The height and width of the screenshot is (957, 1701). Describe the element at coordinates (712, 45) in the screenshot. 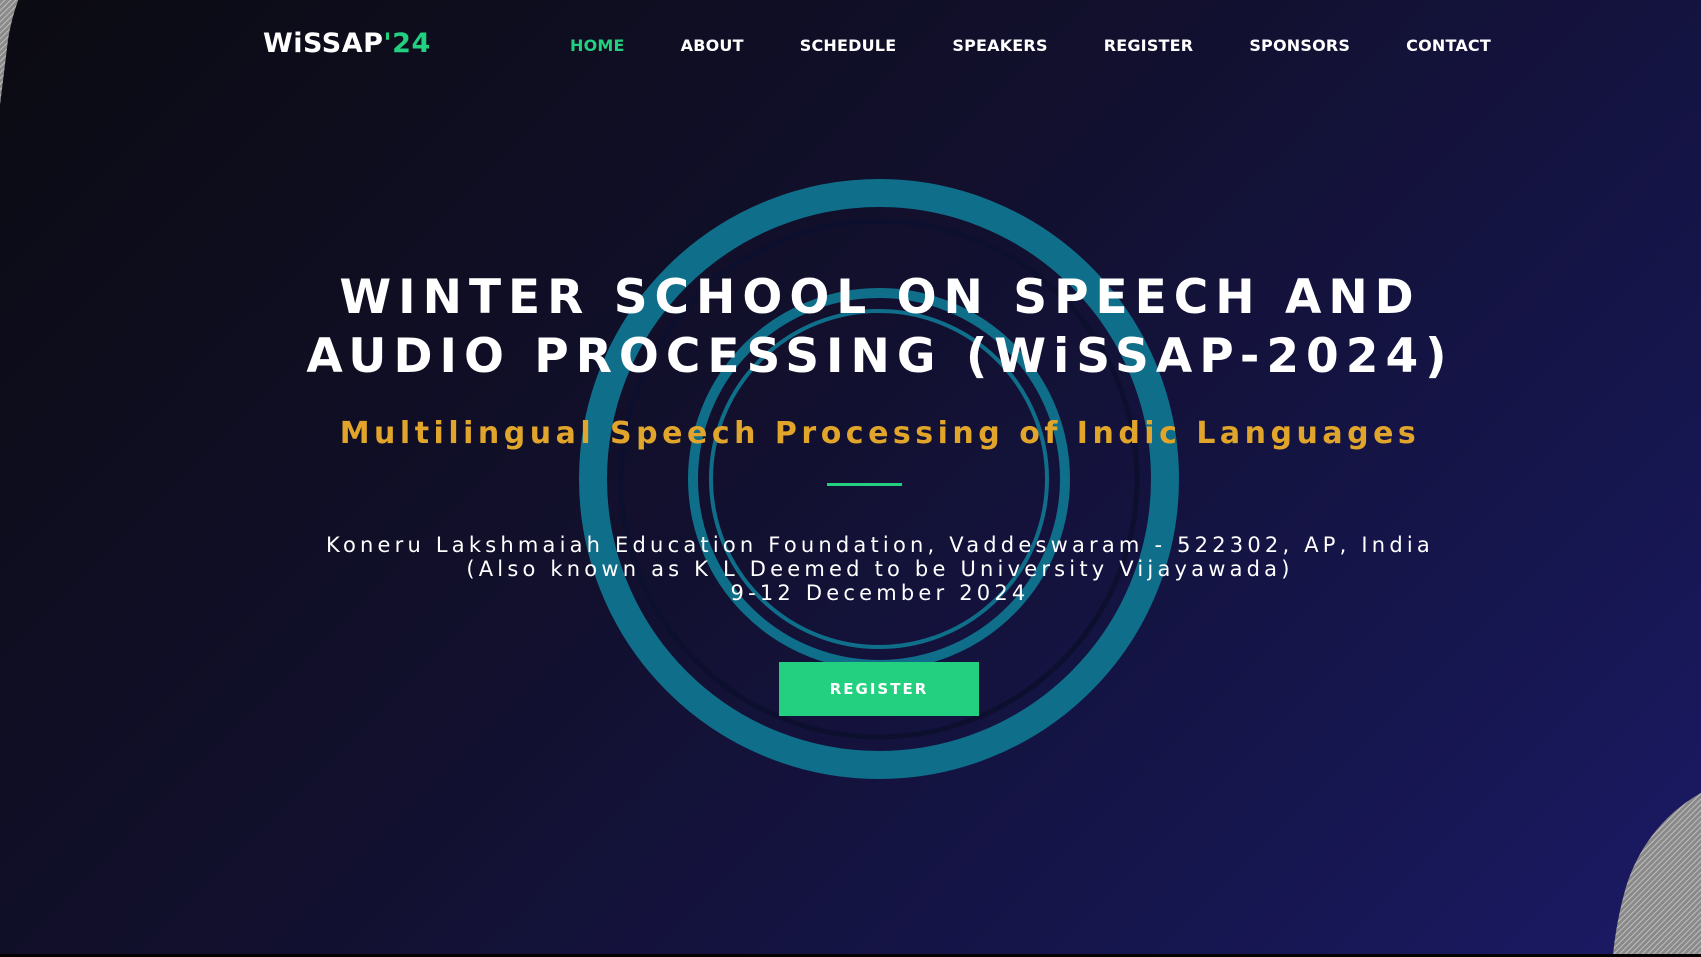

I see `nav-item-about: ABOUT` at that location.